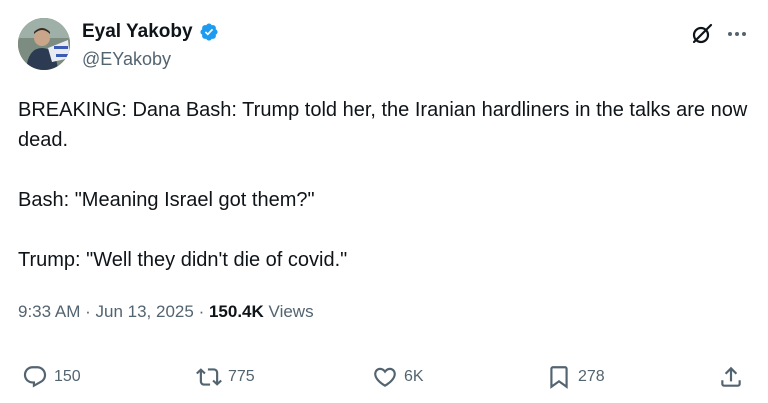 The image size is (768, 403). Describe the element at coordinates (209, 377) in the screenshot. I see `repost-icon` at that location.